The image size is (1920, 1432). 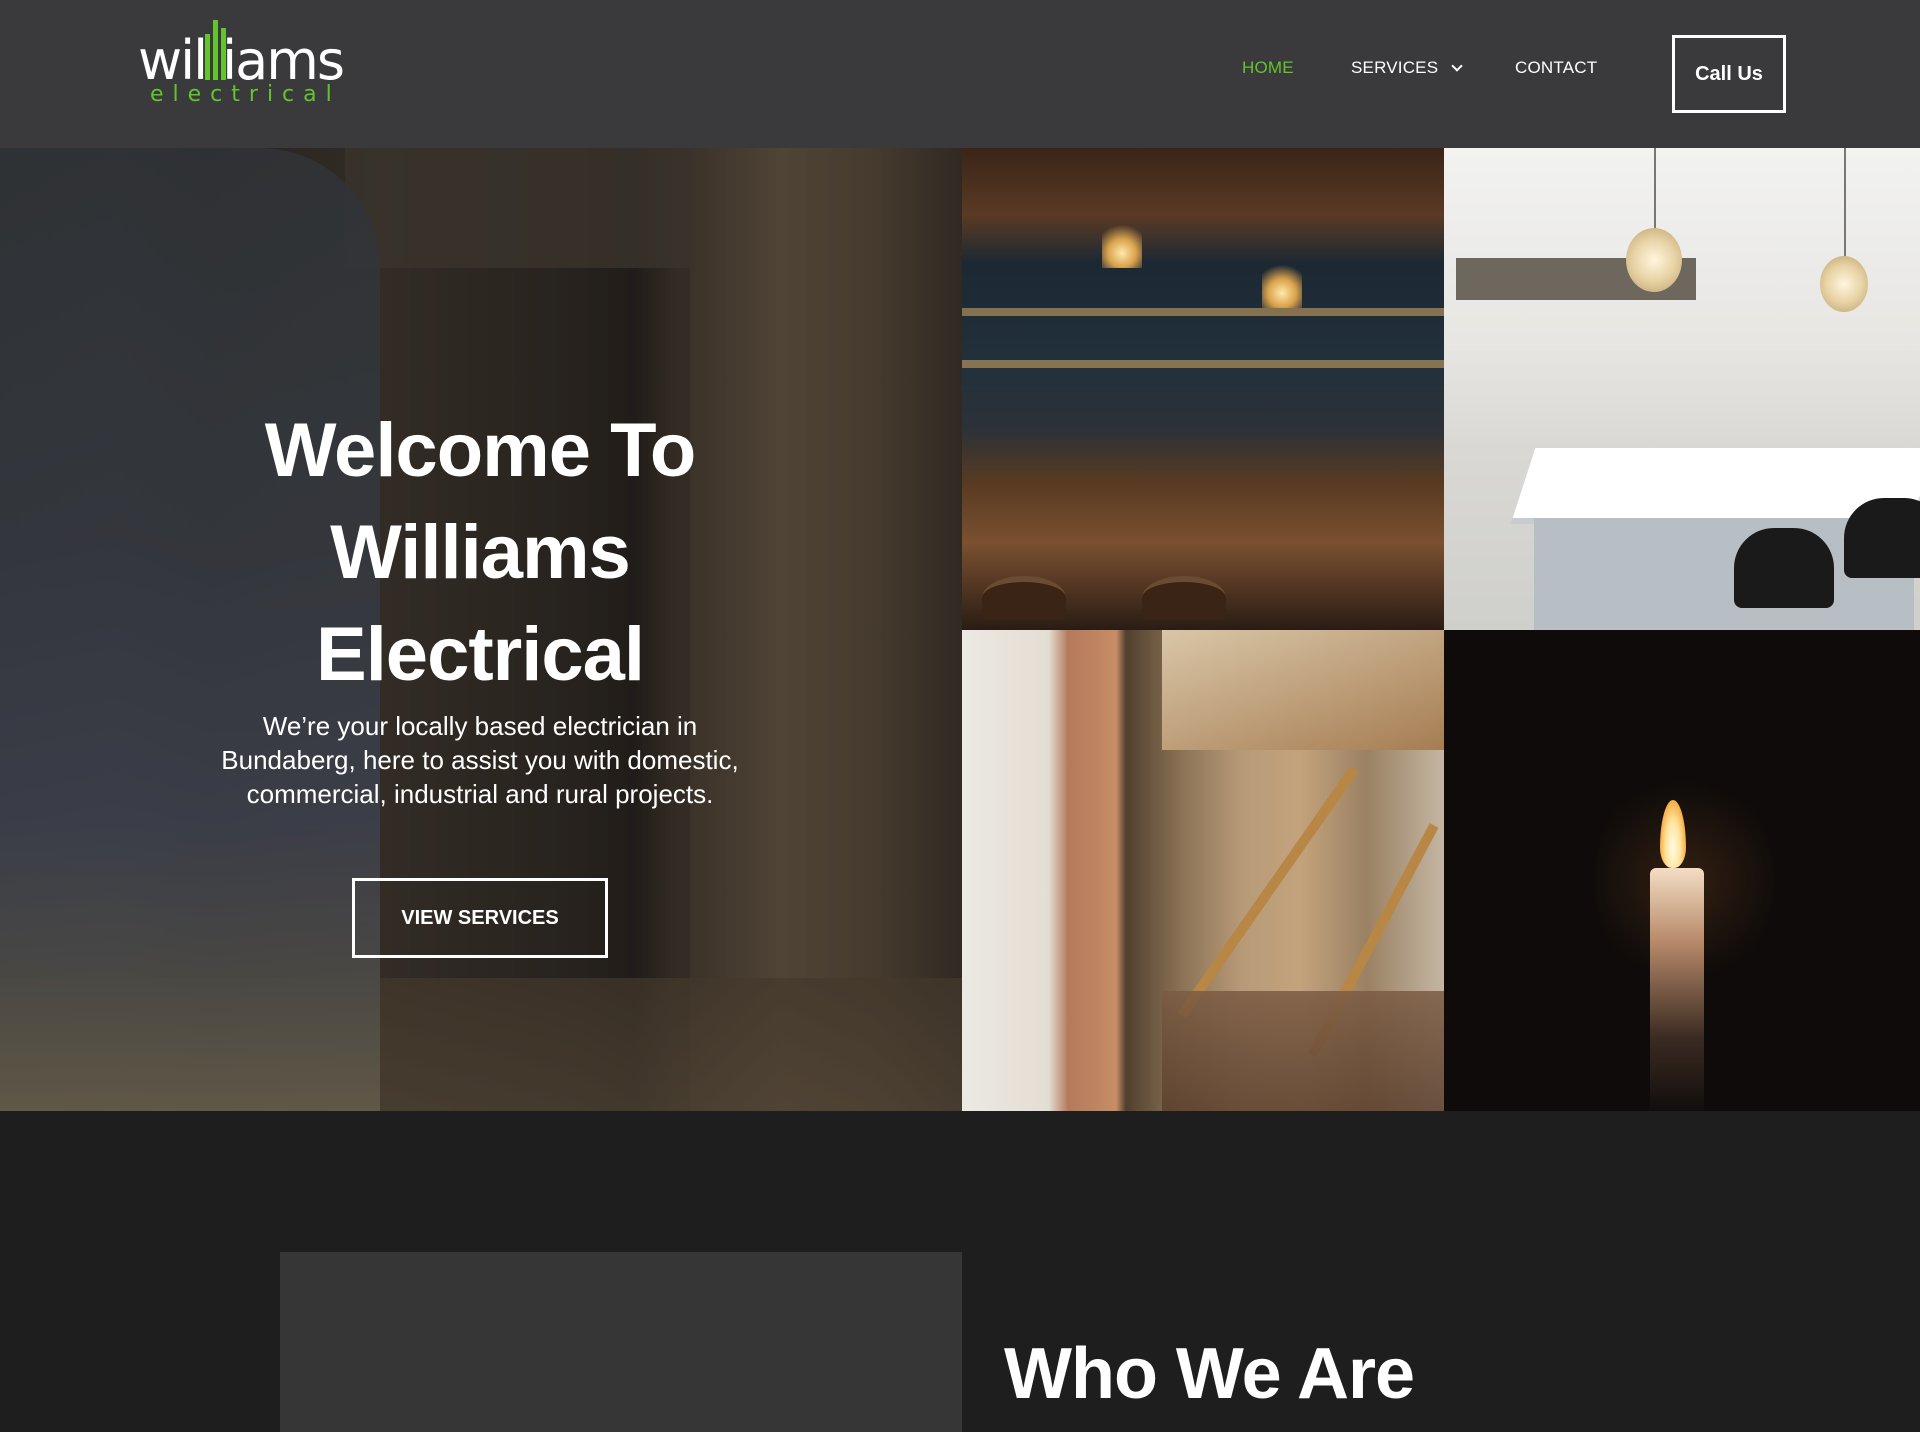 I want to click on nav-contact-link: CONTACT, so click(x=1556, y=68).